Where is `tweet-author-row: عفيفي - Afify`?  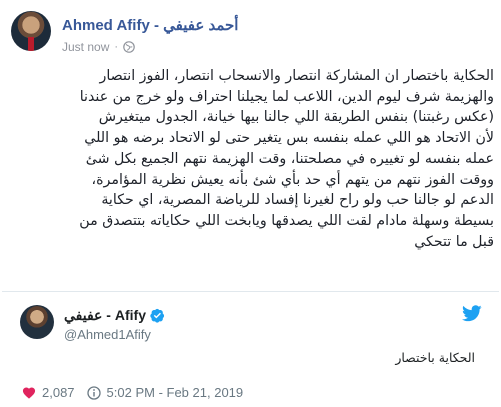 tweet-author-row: عفيفي - Afify is located at coordinates (114, 315).